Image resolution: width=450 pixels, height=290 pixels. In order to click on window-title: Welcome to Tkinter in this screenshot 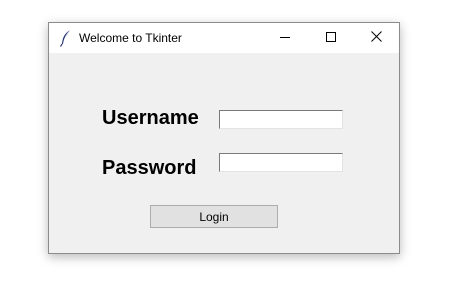, I will do `click(130, 38)`.